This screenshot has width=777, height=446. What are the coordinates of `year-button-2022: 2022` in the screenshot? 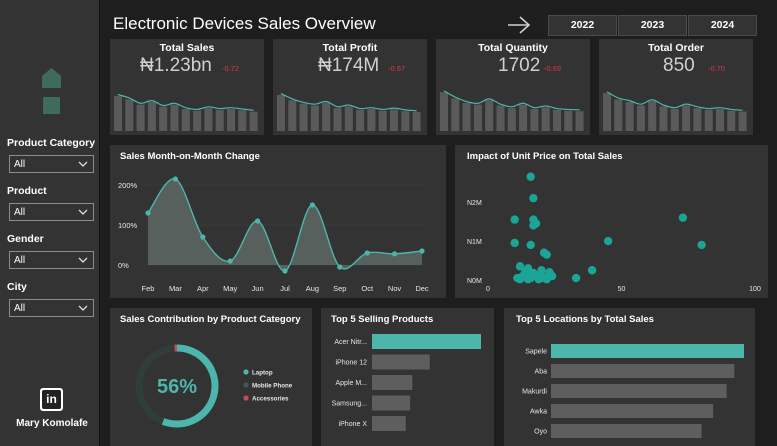 It's located at (582, 25).